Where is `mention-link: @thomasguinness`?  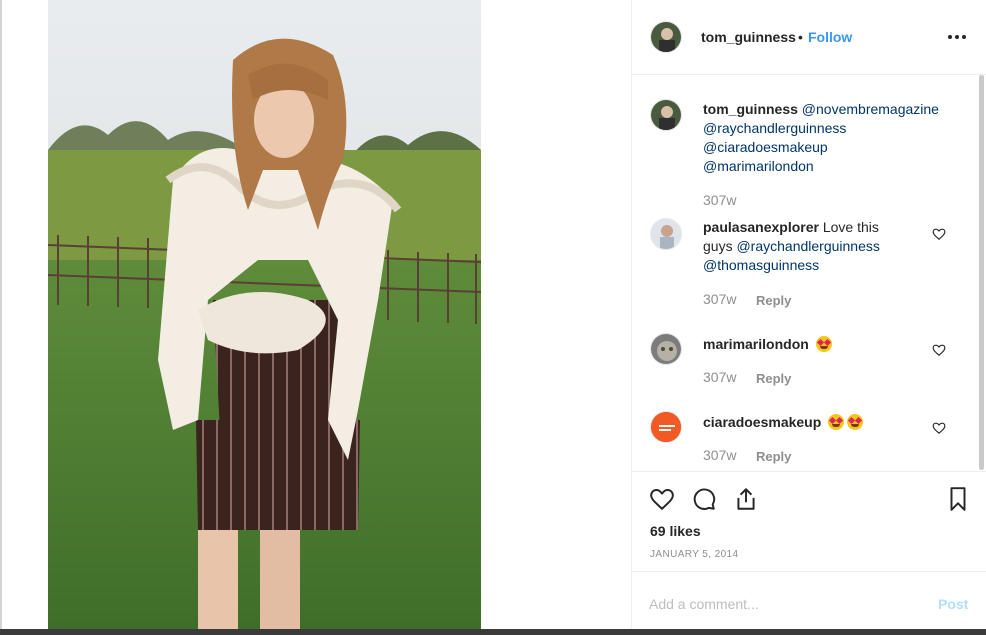
mention-link: @thomasguinness is located at coordinates (761, 265).